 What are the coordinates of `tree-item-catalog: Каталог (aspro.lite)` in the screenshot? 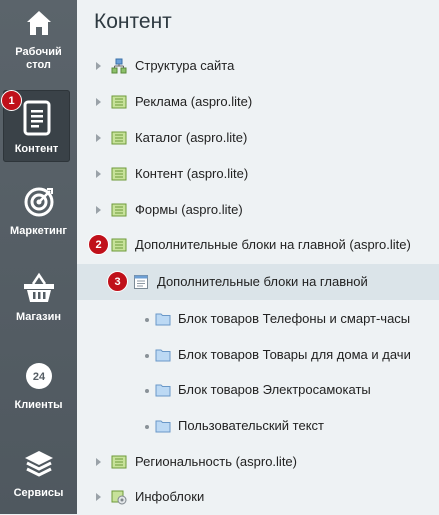 It's located at (258, 138).